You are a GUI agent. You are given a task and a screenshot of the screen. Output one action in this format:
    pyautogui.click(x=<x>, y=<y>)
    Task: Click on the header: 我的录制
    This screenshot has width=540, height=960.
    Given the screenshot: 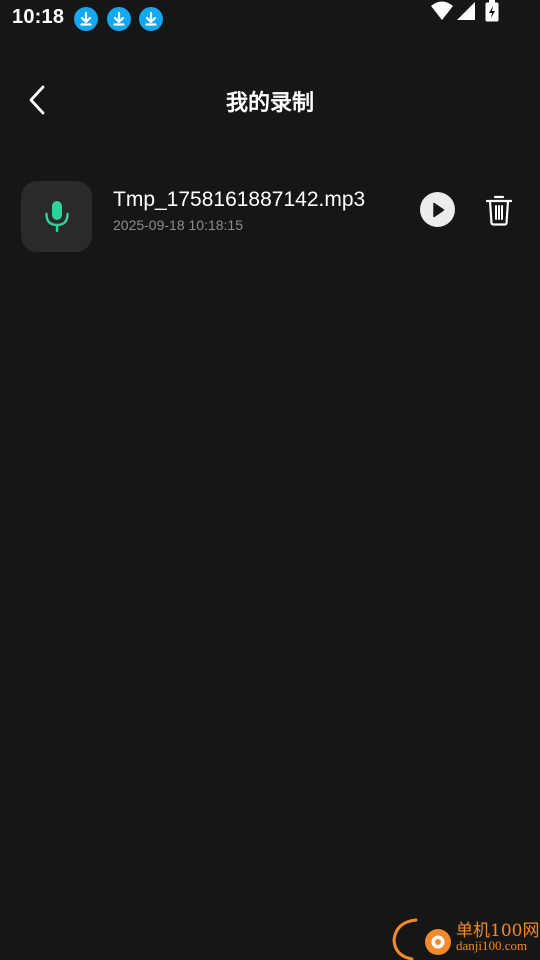 What is the action you would take?
    pyautogui.click(x=270, y=101)
    